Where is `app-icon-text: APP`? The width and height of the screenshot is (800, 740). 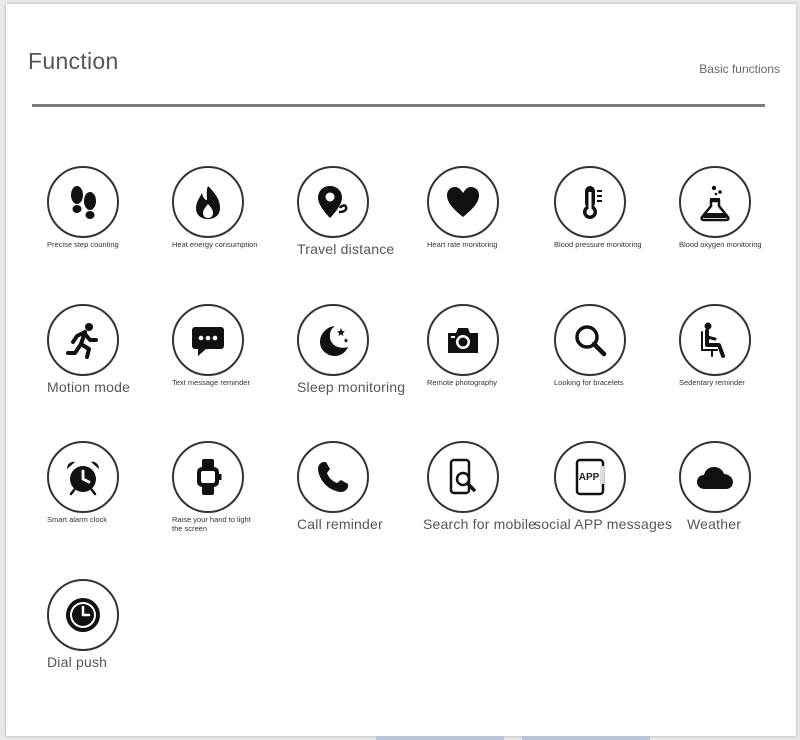
app-icon-text: APP is located at coordinates (589, 477).